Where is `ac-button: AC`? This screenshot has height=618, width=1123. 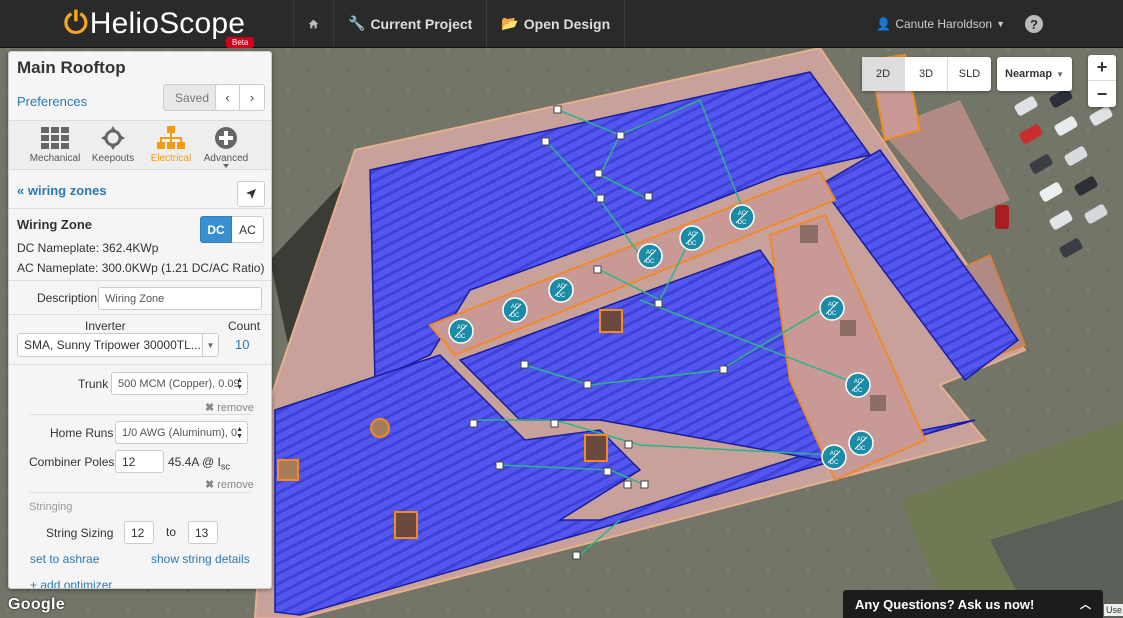 ac-button: AC is located at coordinates (248, 229).